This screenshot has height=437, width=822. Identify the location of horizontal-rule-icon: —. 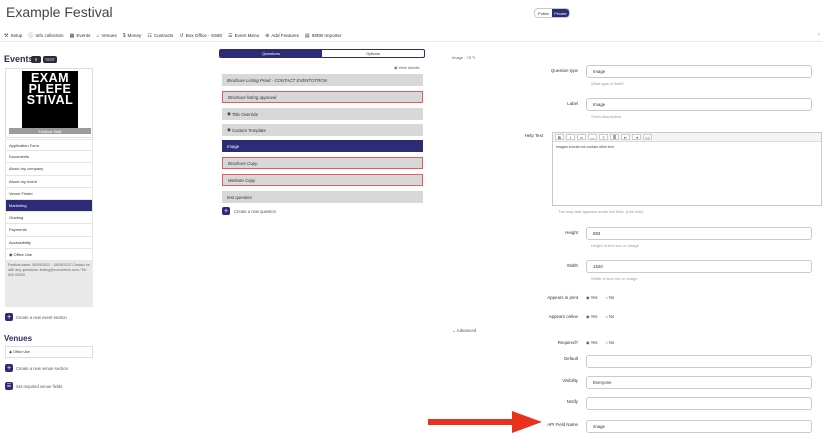
(592, 137).